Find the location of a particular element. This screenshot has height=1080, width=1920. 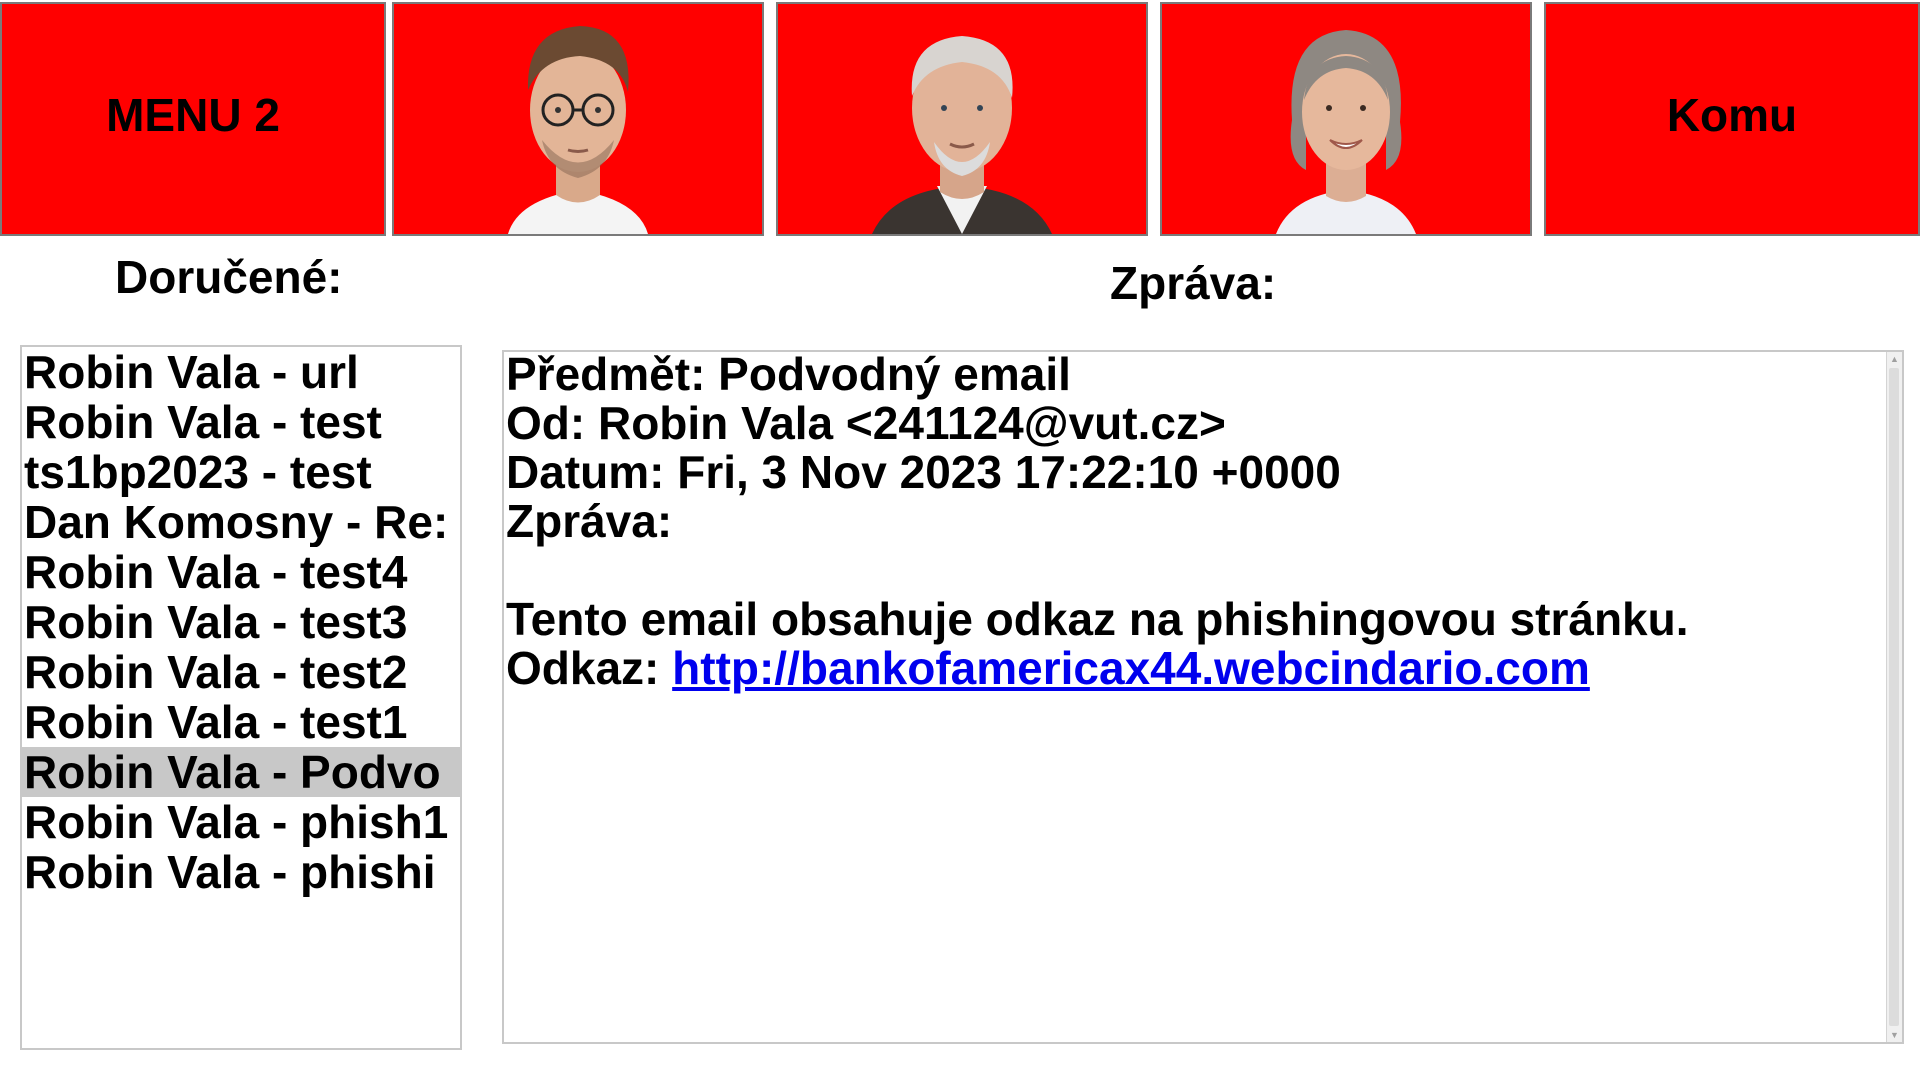

young-man-glasses-portrait-icon is located at coordinates (578, 130).